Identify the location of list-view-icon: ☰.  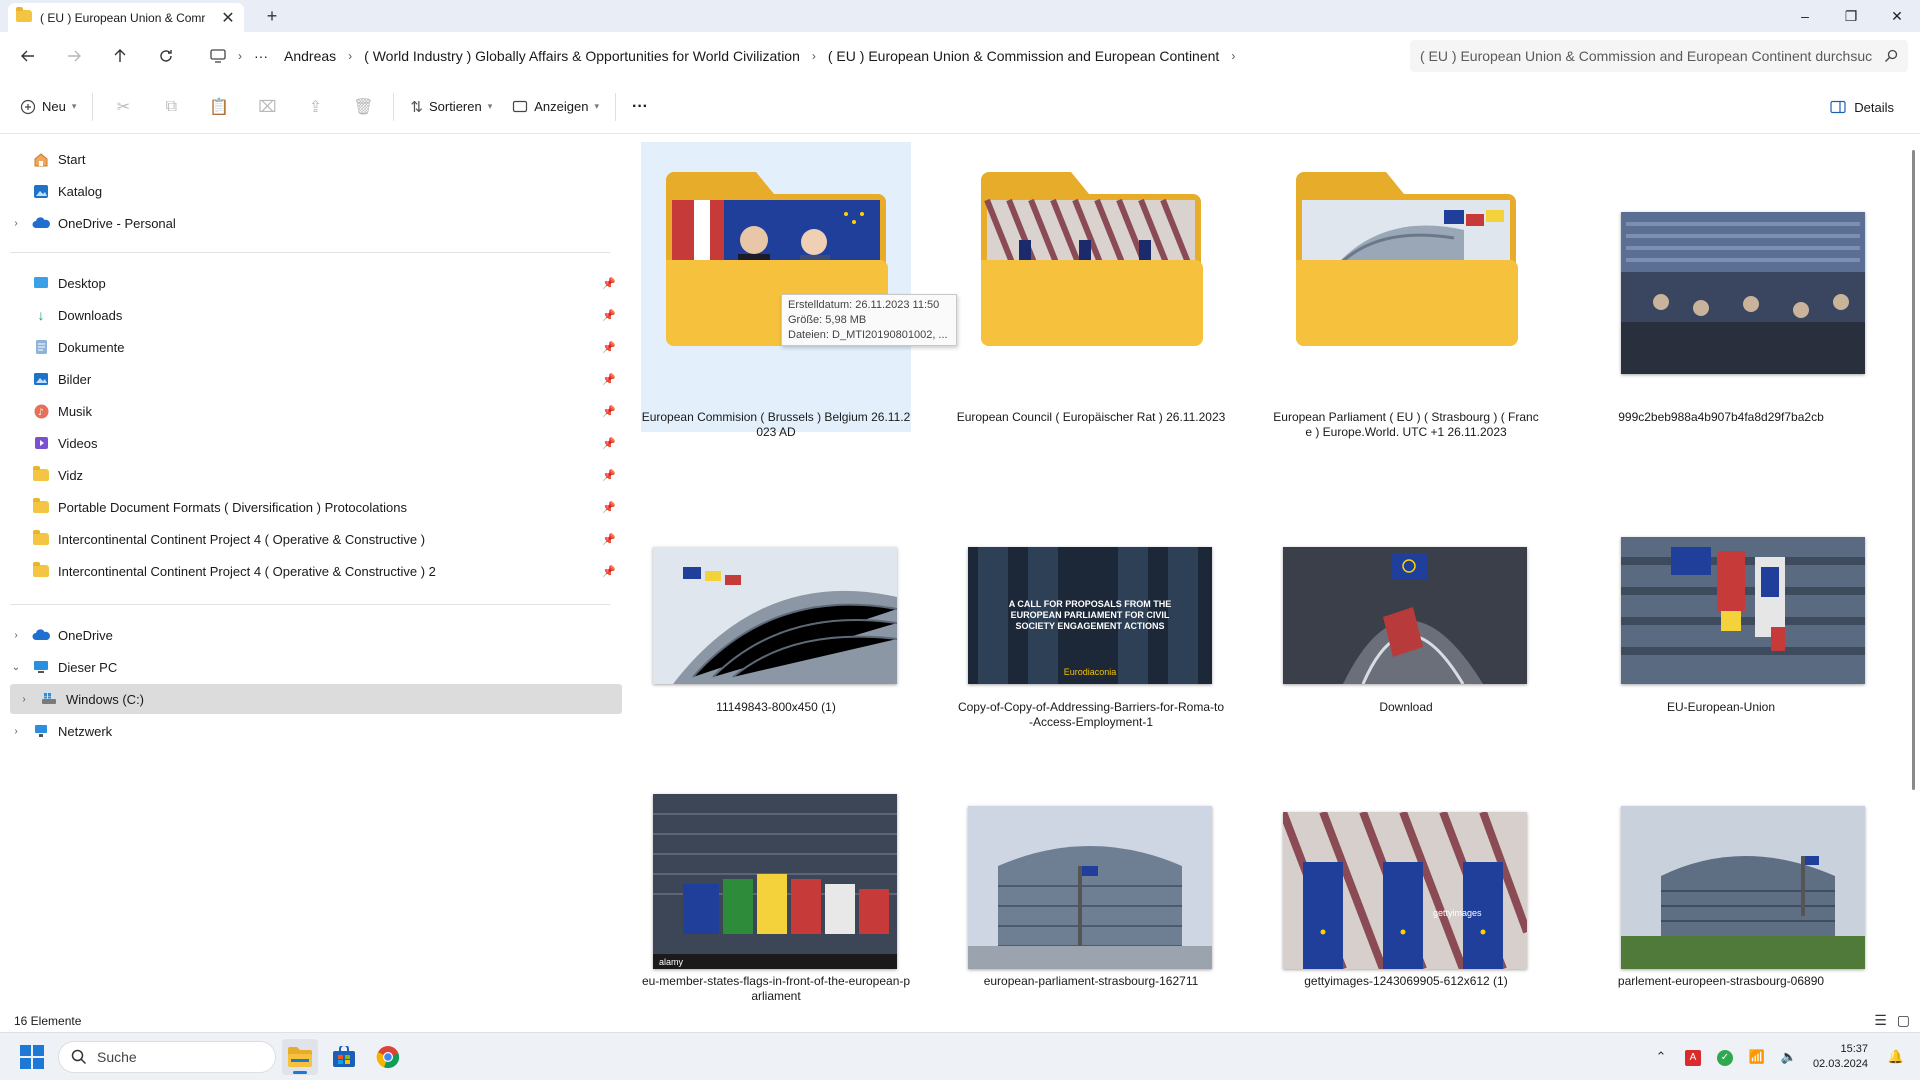
(1880, 1020).